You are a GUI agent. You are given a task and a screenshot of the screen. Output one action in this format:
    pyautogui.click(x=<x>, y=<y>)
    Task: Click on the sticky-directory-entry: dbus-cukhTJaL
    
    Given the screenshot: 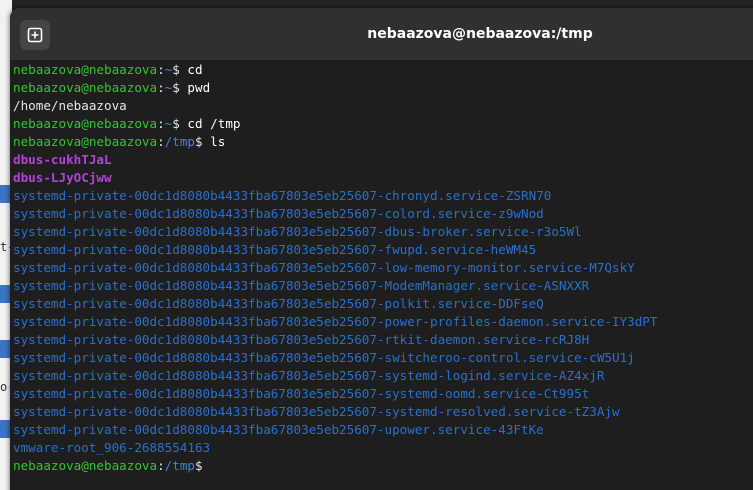 What is the action you would take?
    pyautogui.click(x=62, y=159)
    